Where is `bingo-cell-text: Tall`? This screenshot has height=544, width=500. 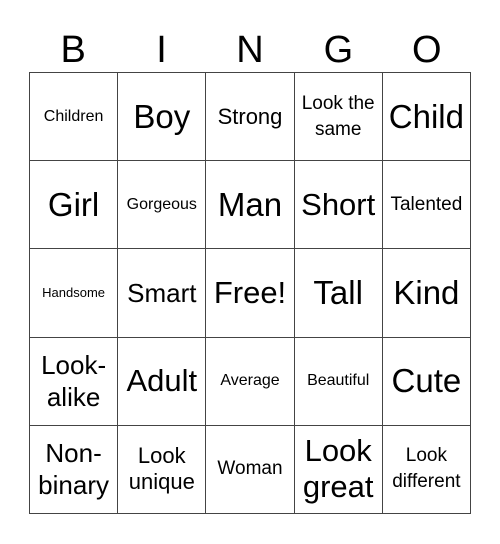 bingo-cell-text: Tall is located at coordinates (338, 292).